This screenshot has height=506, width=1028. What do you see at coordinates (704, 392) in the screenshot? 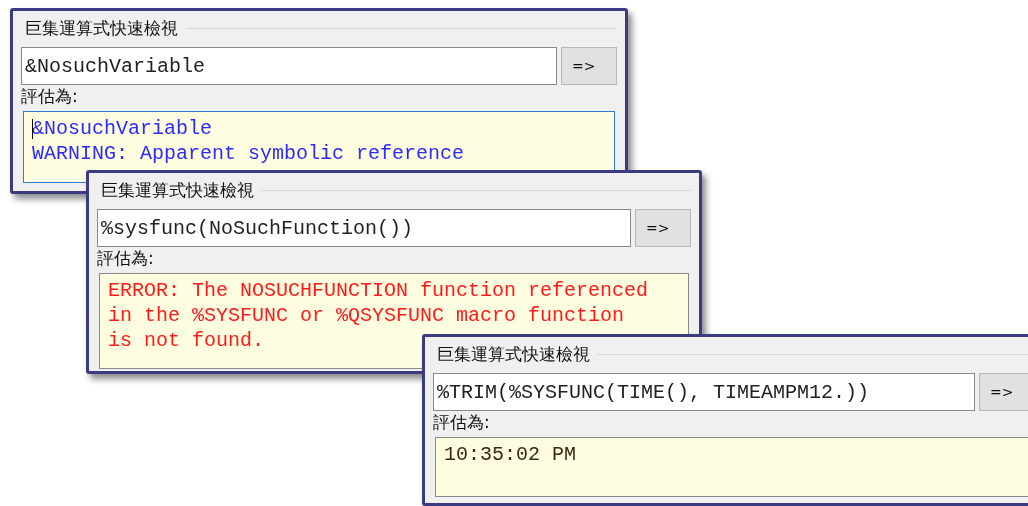
I see `input-field: %TRIM(%SYSFUNC(TIME(), TIMEAMPM12.))` at bounding box center [704, 392].